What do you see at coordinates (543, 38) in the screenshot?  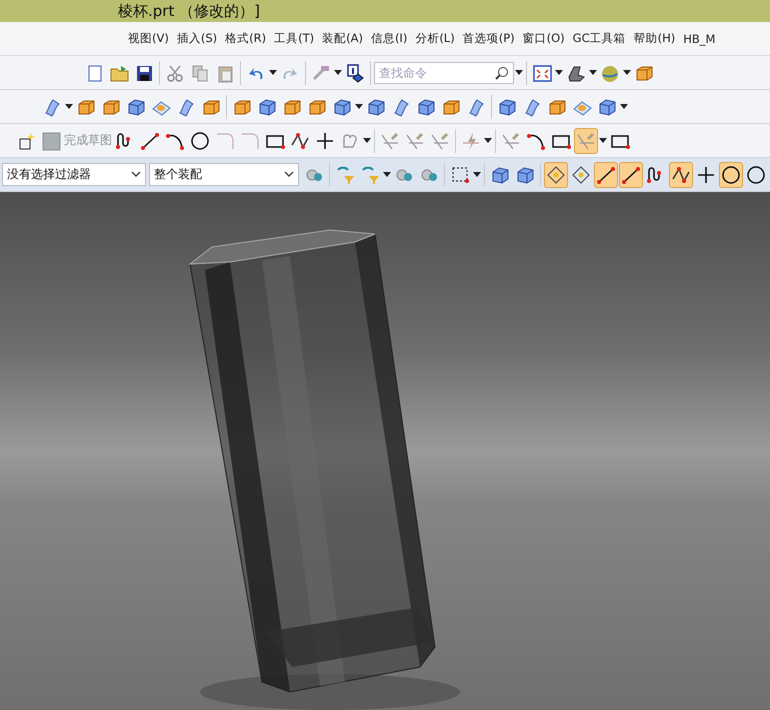 I see `menu-item: 窗口(O)` at bounding box center [543, 38].